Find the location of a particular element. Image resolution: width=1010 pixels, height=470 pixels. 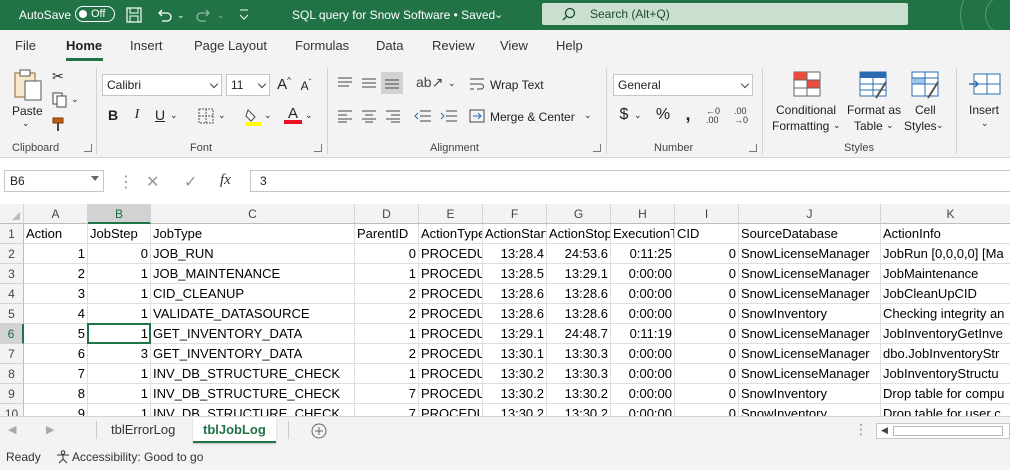

scroll-left-icon: ◀ is located at coordinates (12, 429).